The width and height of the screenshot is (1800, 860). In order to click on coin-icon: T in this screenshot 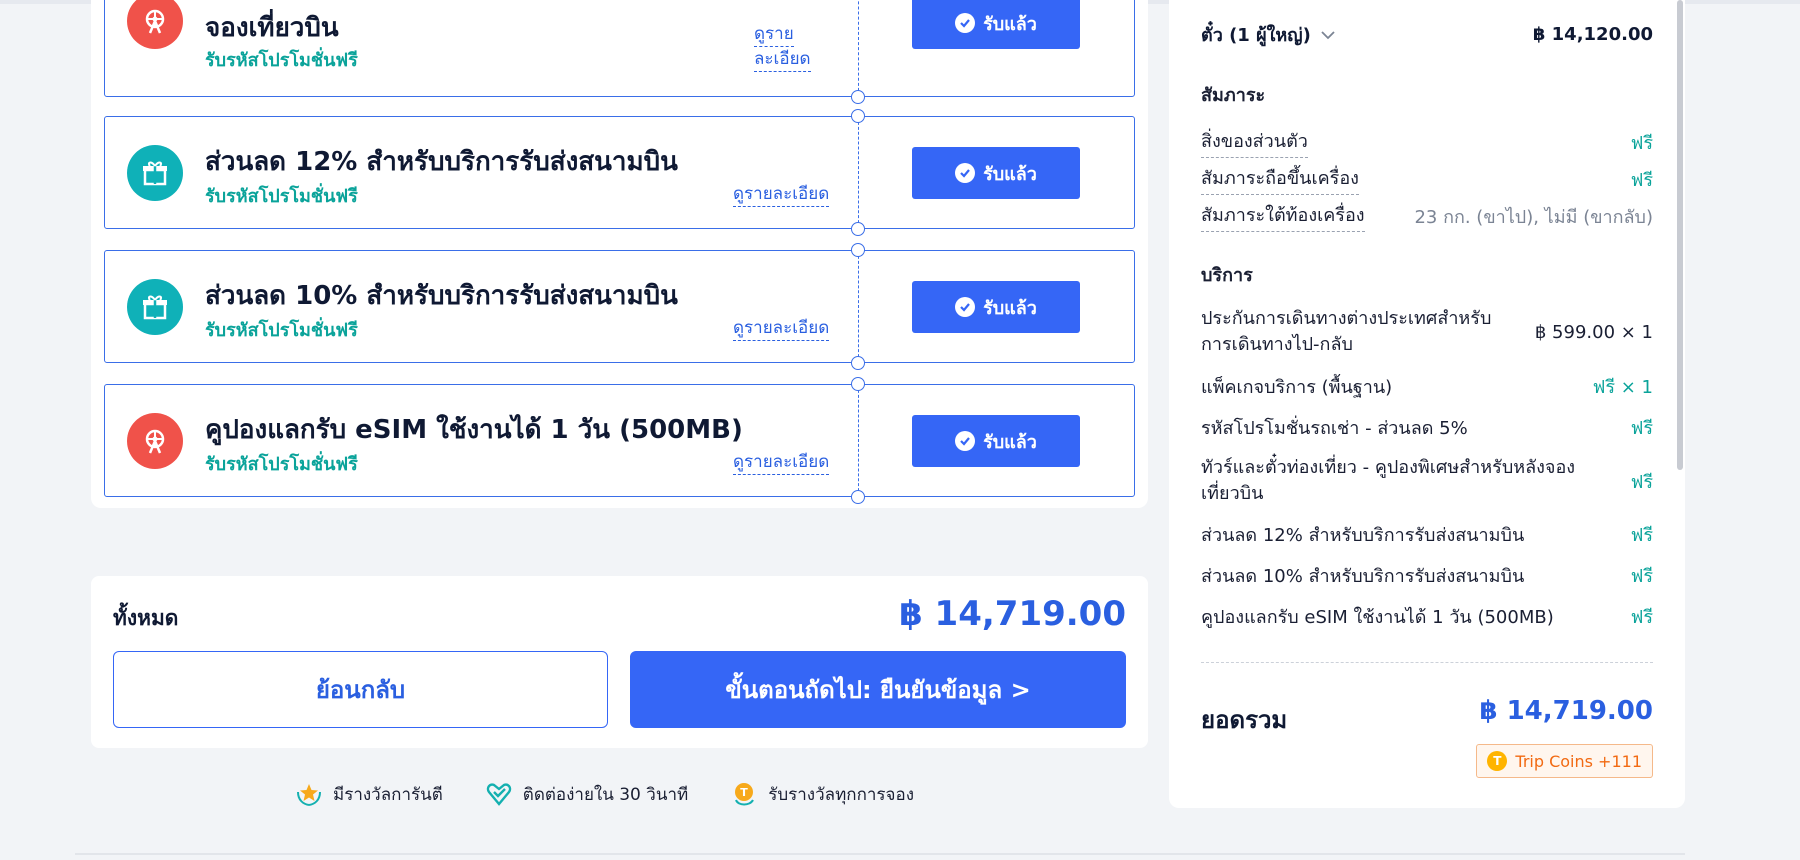, I will do `click(744, 794)`.